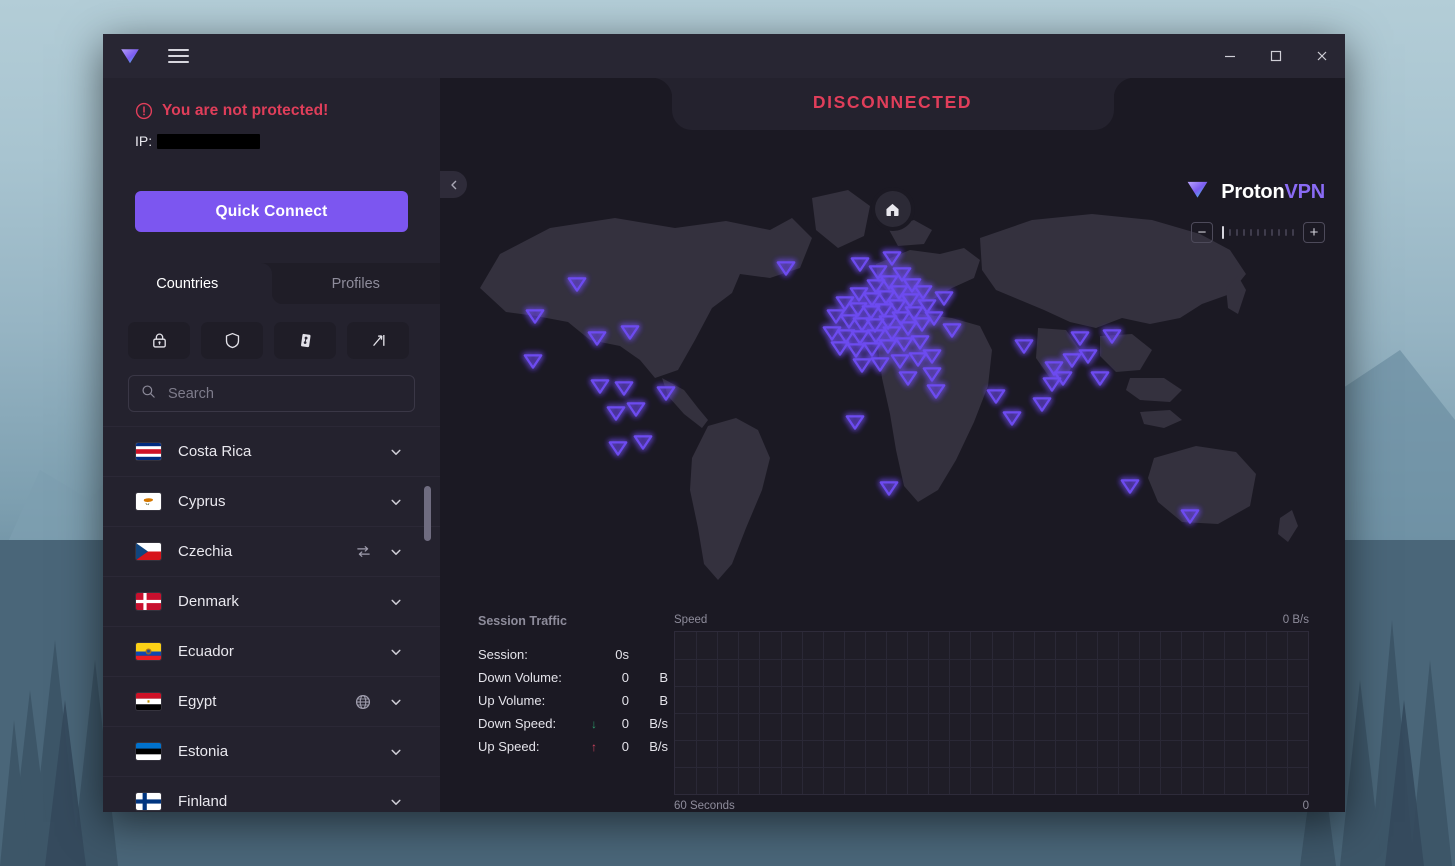  I want to click on zoom-slider-track, so click(1258, 232).